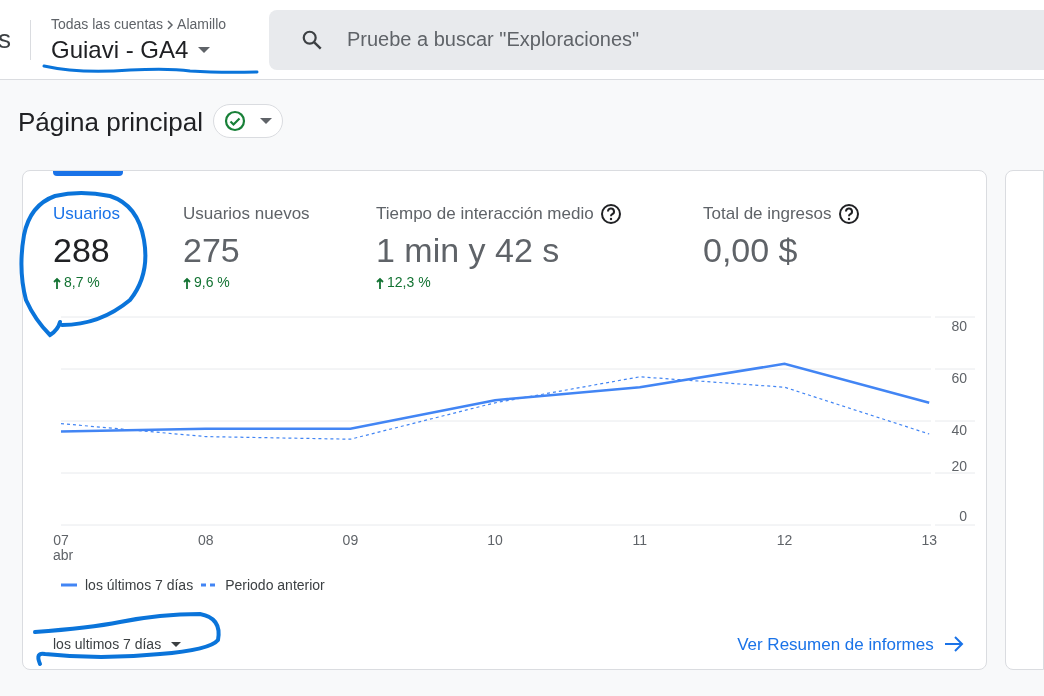  I want to click on month-label: abr, so click(63, 554).